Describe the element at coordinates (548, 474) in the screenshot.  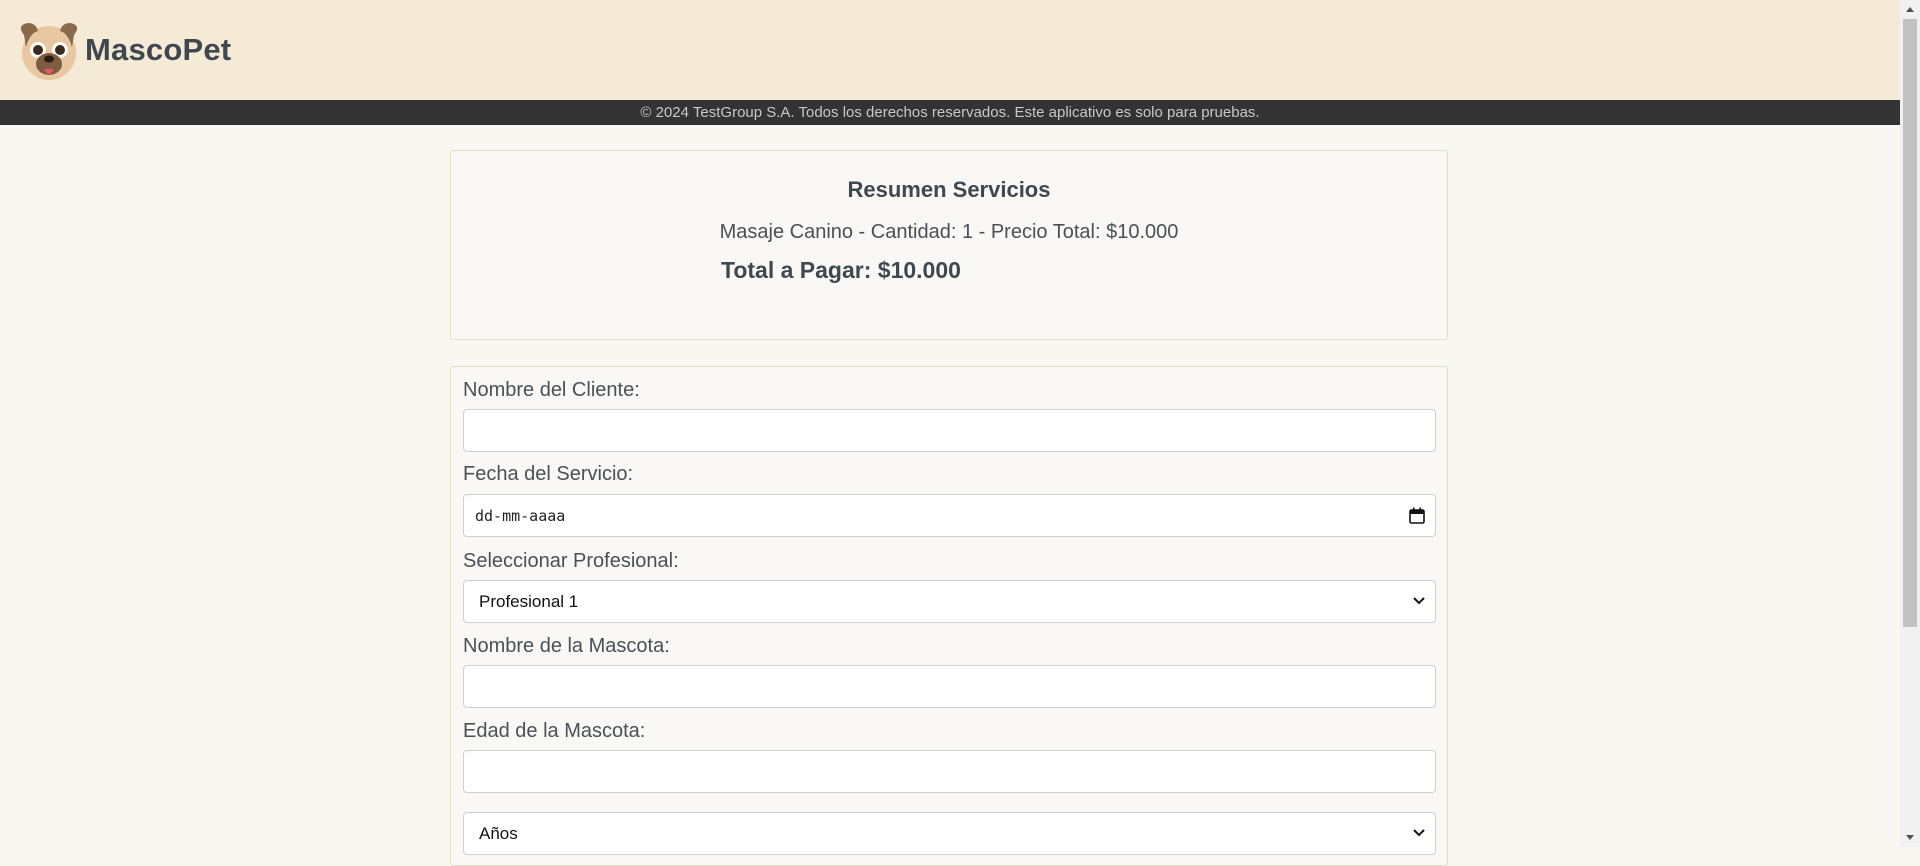
I see `service-date-label: Fecha del Servicio:` at that location.